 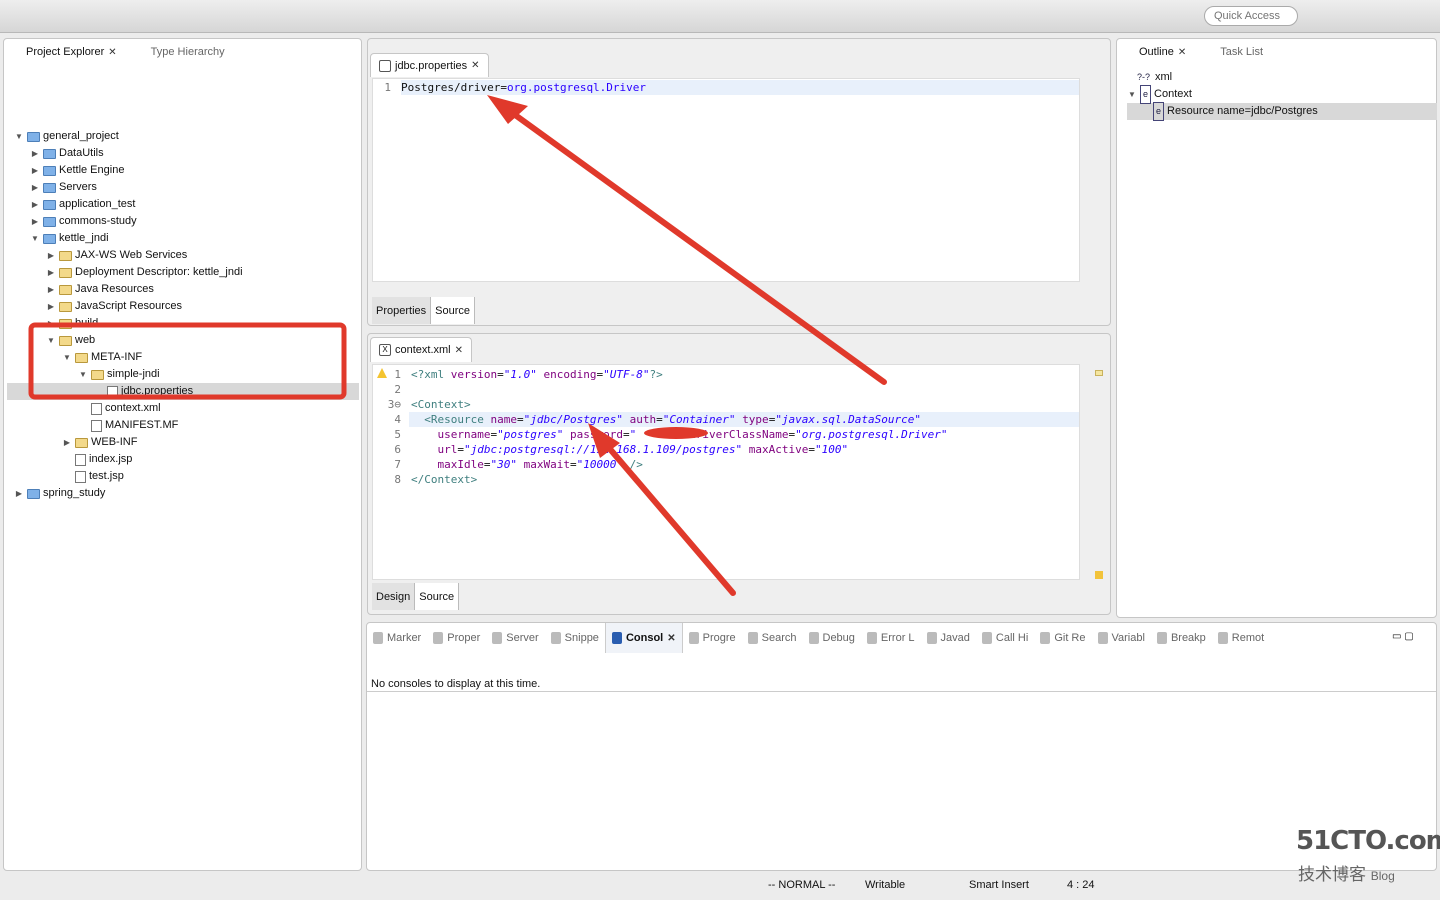 What do you see at coordinates (665, 514) in the screenshot?
I see `arrow-to-resource` at bounding box center [665, 514].